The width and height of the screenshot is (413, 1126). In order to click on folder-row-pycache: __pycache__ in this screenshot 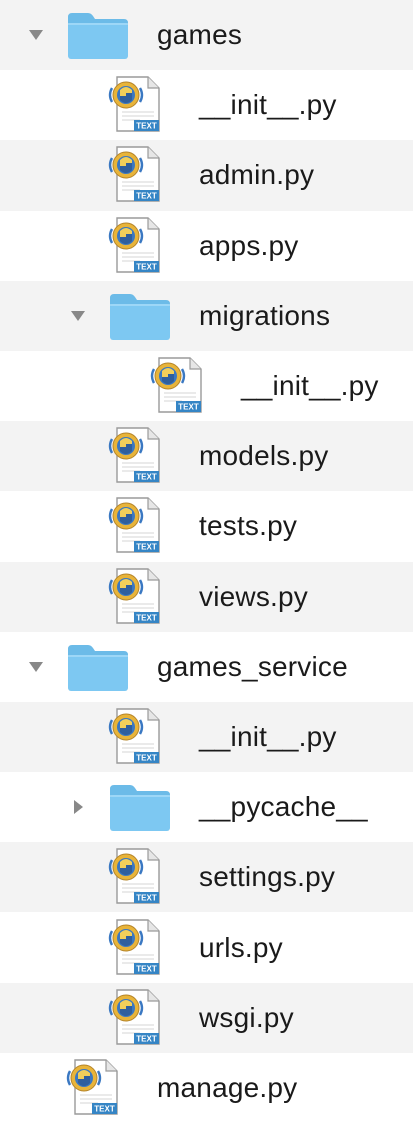, I will do `click(206, 807)`.